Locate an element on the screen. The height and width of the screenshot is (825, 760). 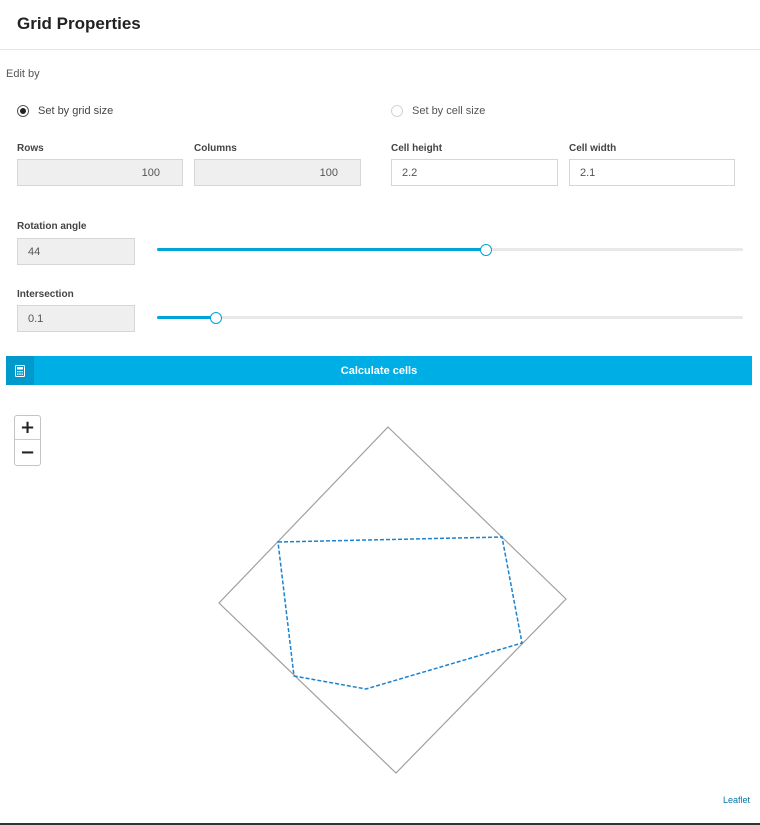
cell-width-input is located at coordinates (652, 172).